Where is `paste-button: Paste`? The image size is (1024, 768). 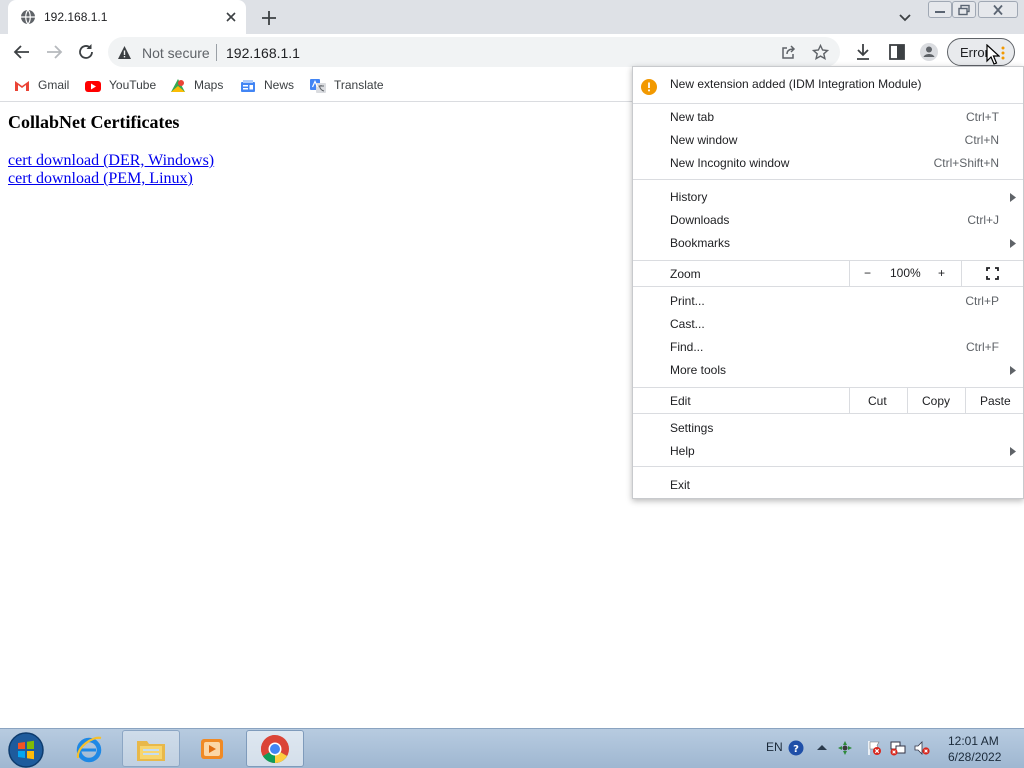
paste-button: Paste is located at coordinates (994, 400).